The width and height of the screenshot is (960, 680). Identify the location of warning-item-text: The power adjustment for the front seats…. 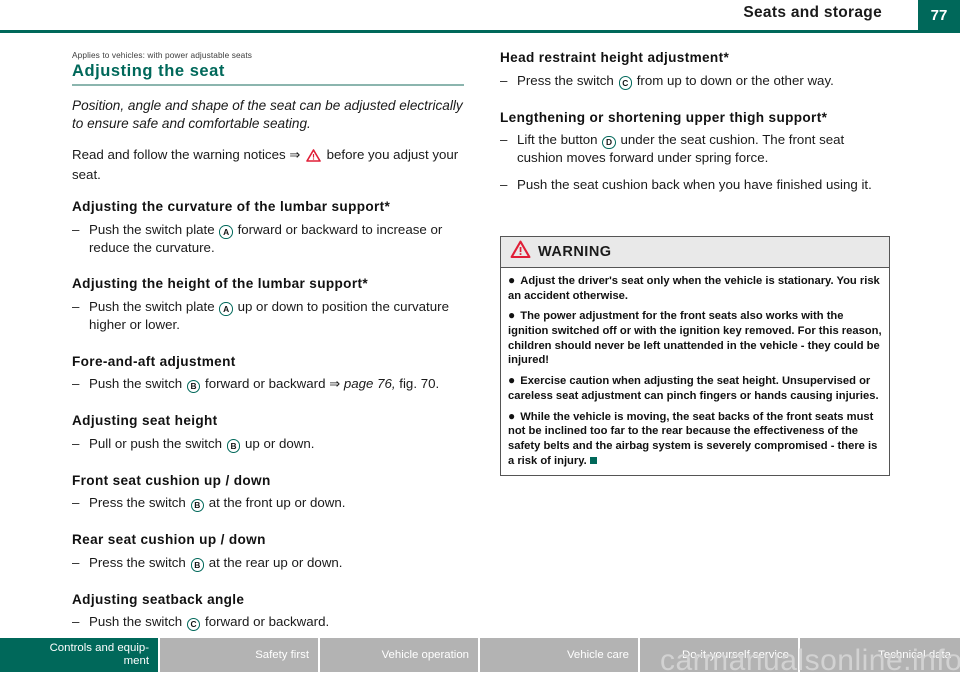
(695, 338).